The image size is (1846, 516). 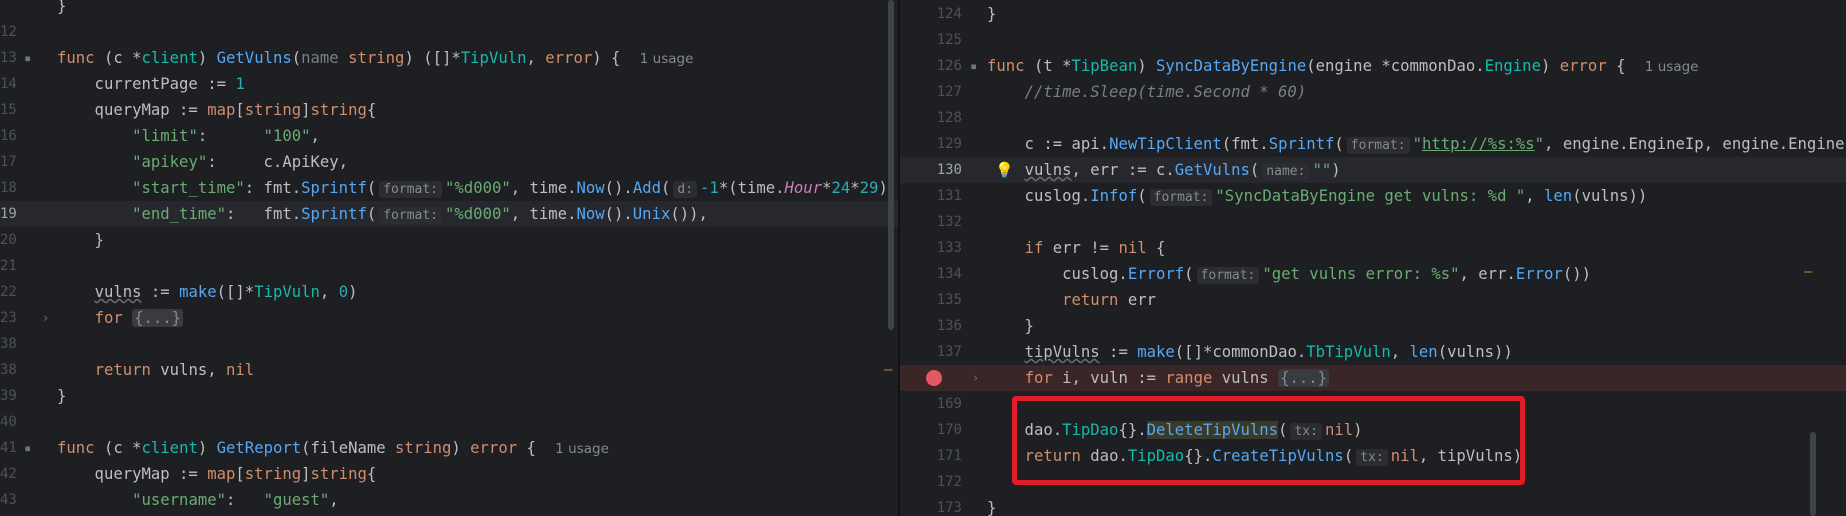 What do you see at coordinates (450, 396) in the screenshot?
I see `code-line: 39}` at bounding box center [450, 396].